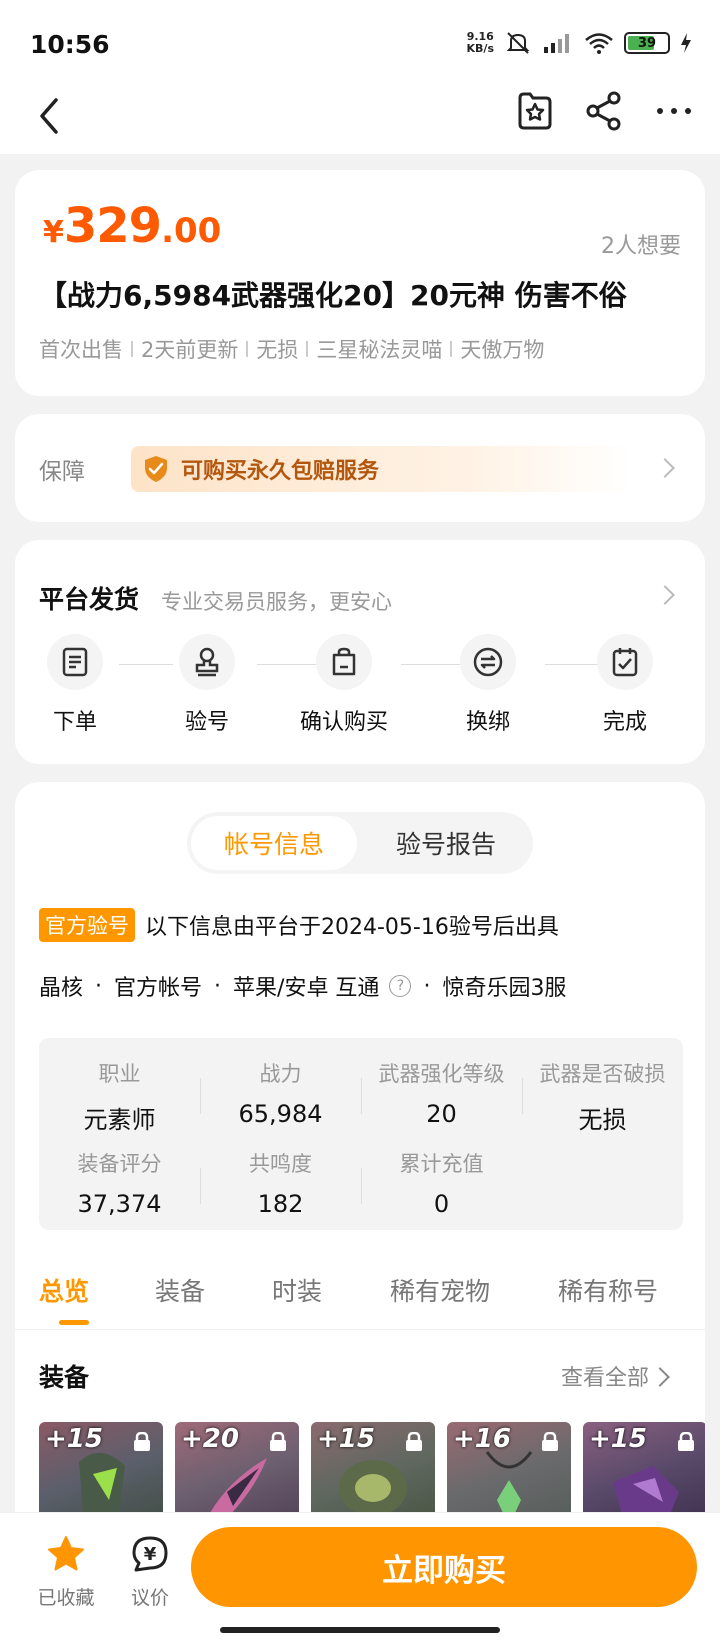 The image size is (720, 1640). What do you see at coordinates (502, 350) in the screenshot?
I see `tag: 天傲万物` at bounding box center [502, 350].